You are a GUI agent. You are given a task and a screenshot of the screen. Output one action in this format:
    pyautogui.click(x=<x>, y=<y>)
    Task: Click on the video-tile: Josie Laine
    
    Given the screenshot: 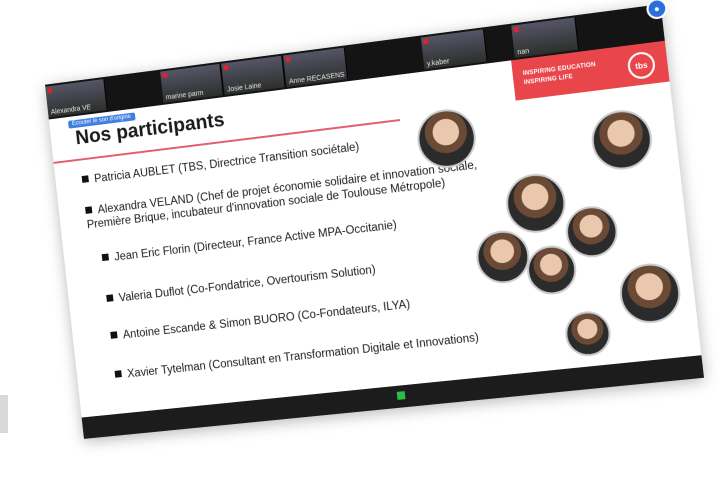 What is the action you would take?
    pyautogui.click(x=253, y=75)
    